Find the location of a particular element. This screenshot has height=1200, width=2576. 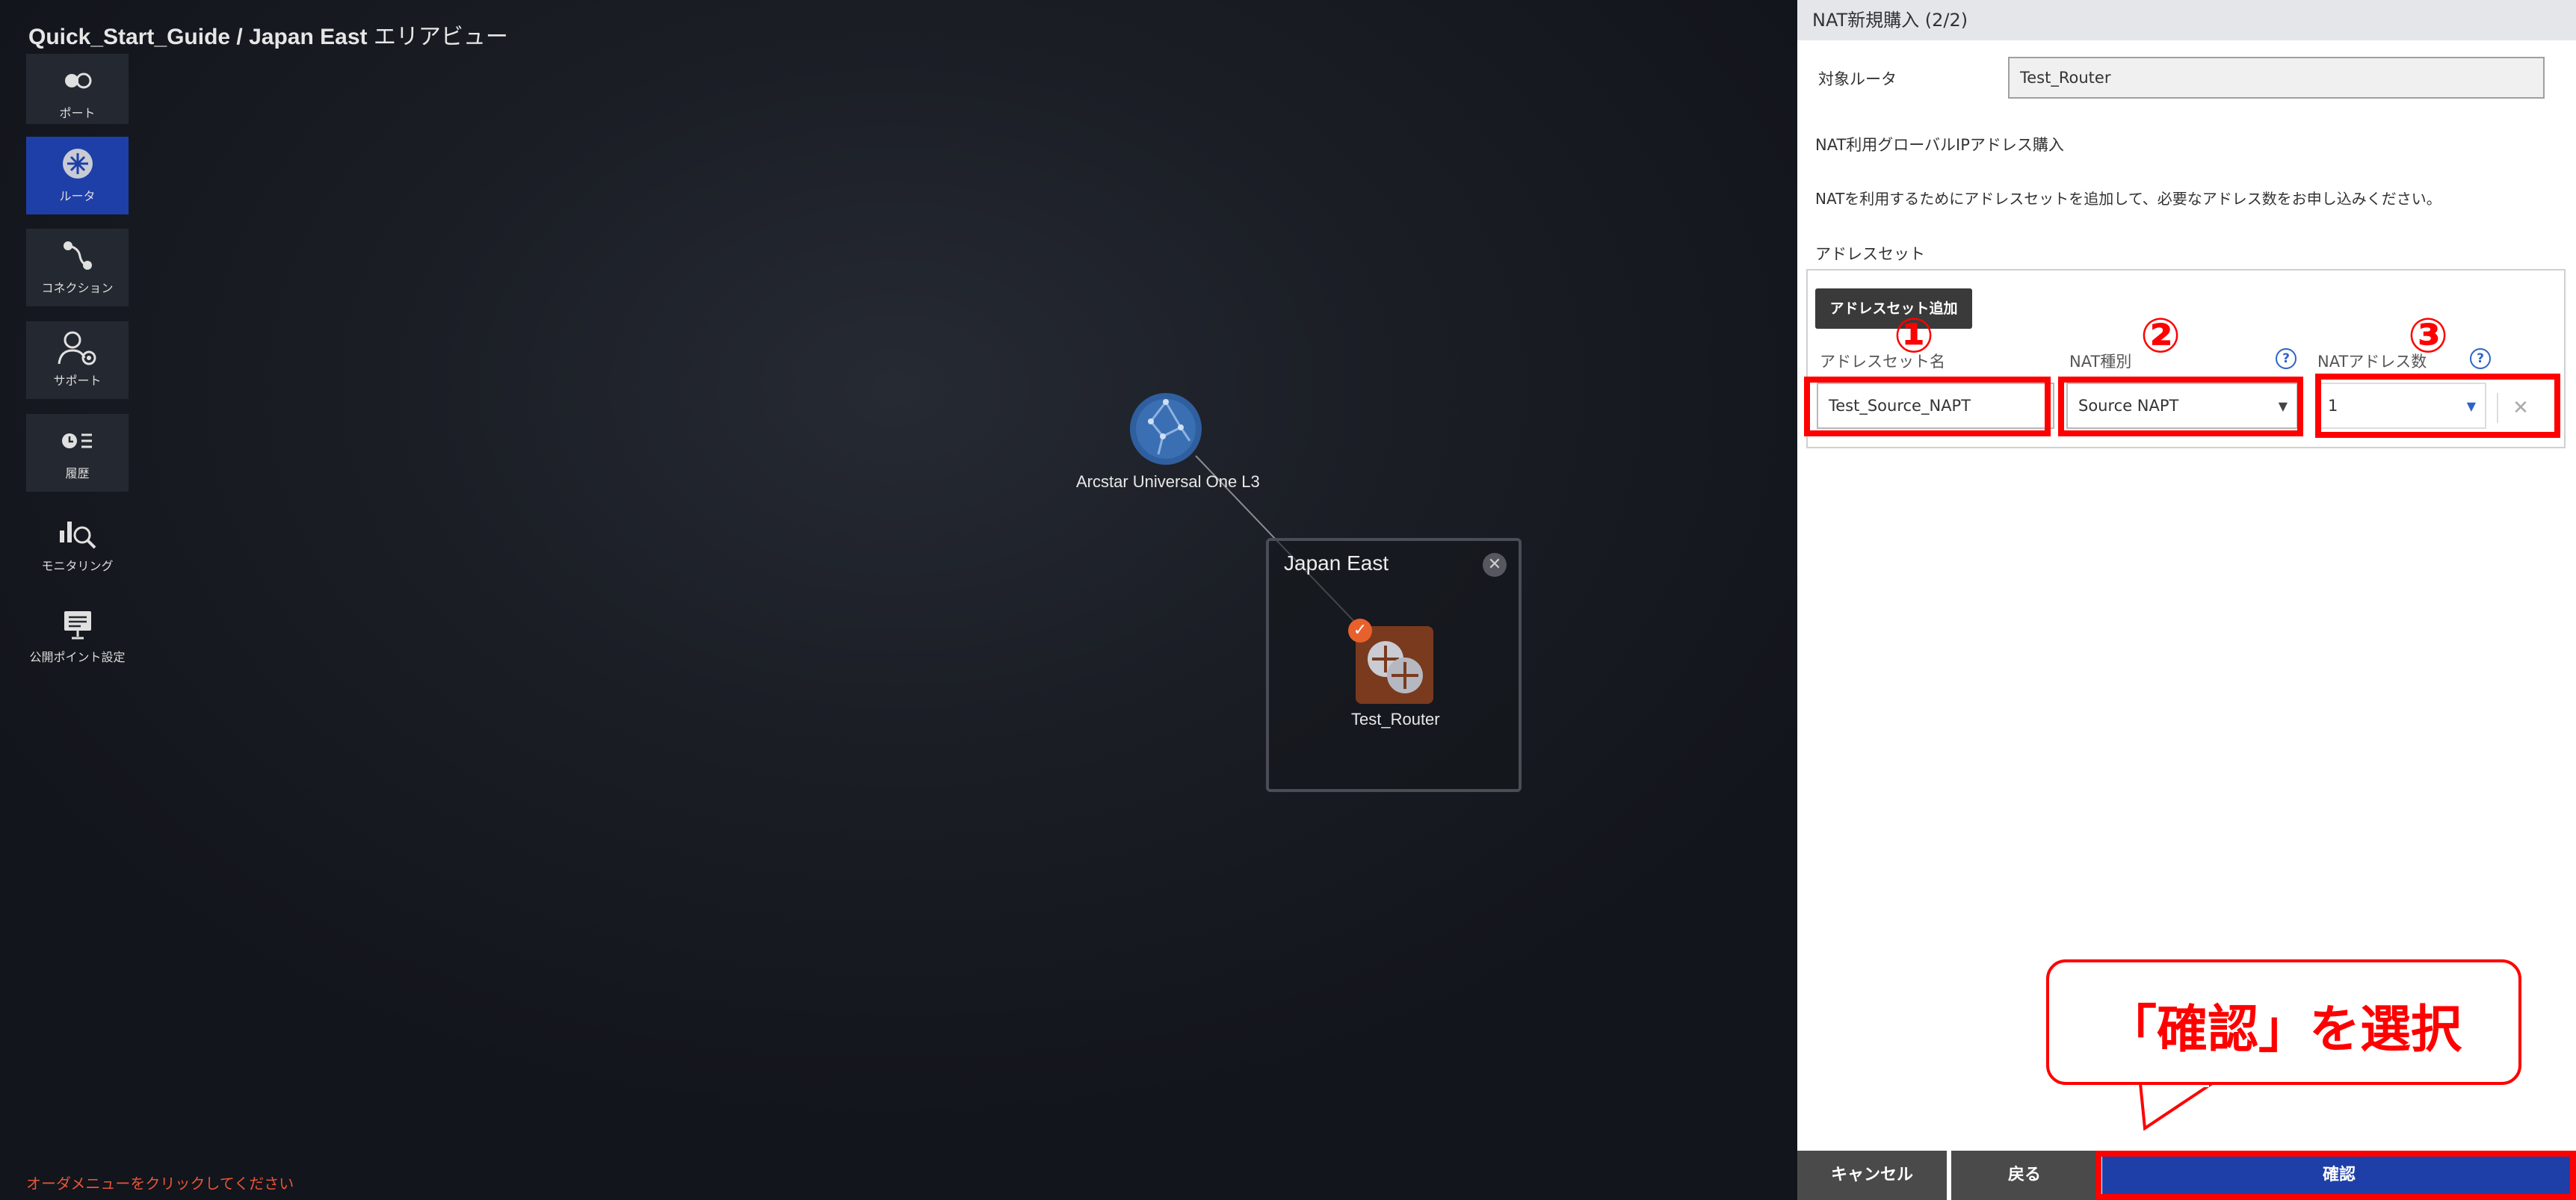

callout-tail is located at coordinates (2177, 1106).